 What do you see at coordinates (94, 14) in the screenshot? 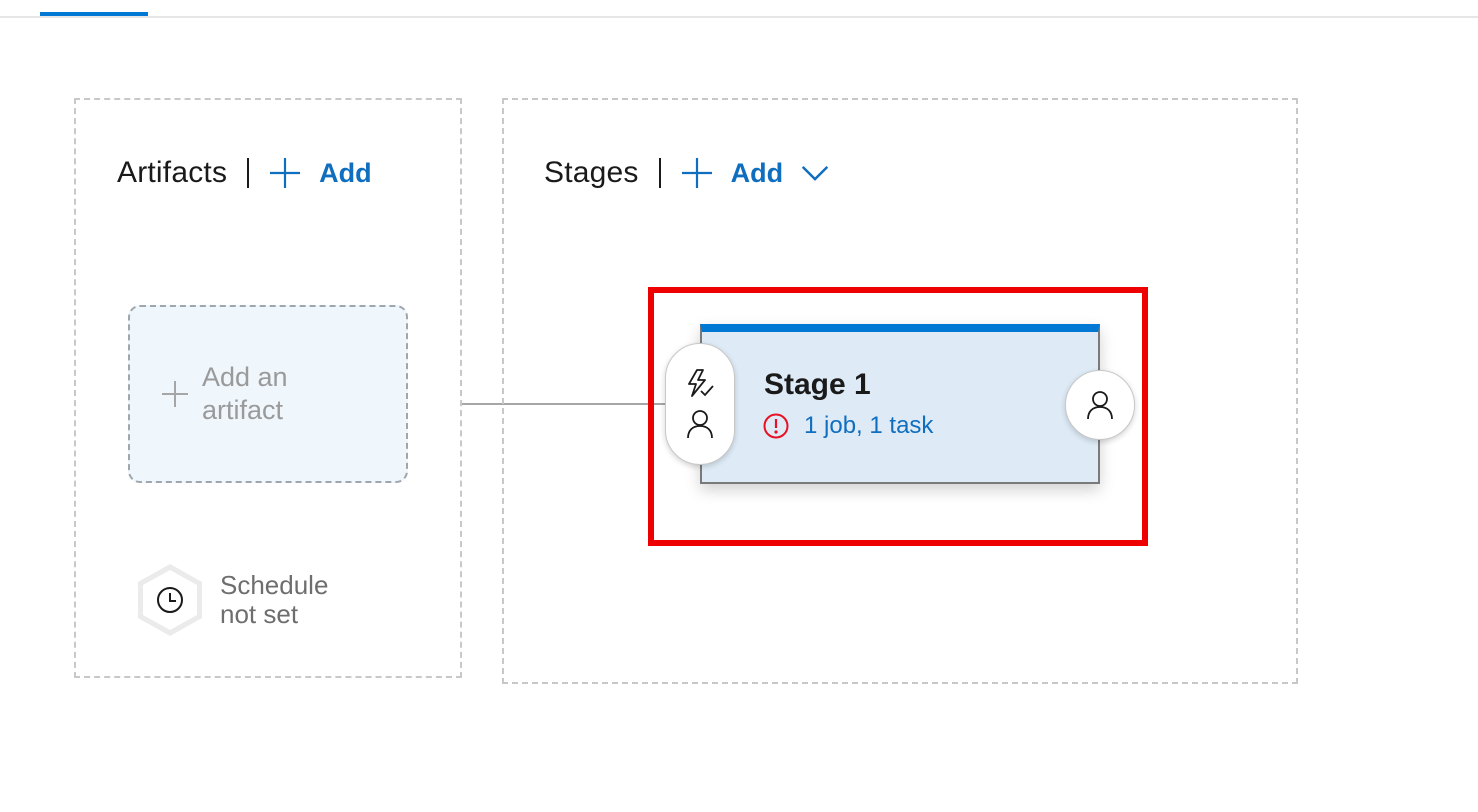
I see `active-tab-indicator` at bounding box center [94, 14].